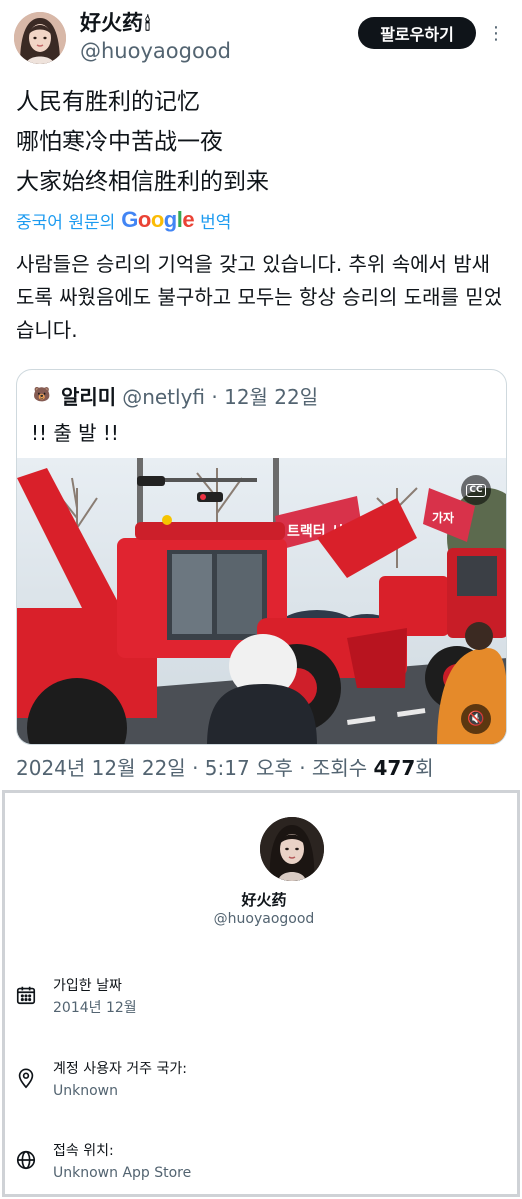 This screenshot has height=1199, width=522. I want to click on more-options-icon: ⋮, so click(496, 33).